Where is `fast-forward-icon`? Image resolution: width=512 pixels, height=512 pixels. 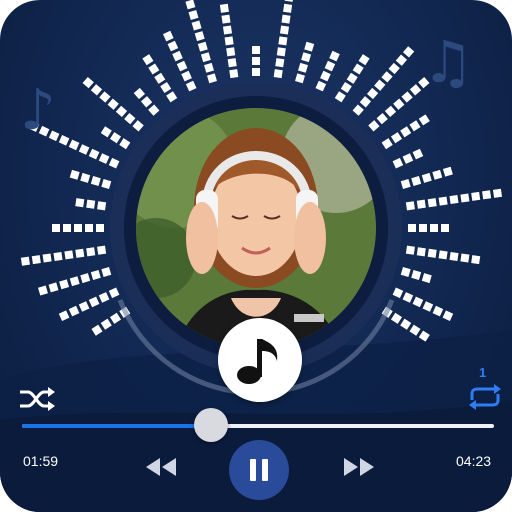 fast-forward-icon is located at coordinates (359, 467).